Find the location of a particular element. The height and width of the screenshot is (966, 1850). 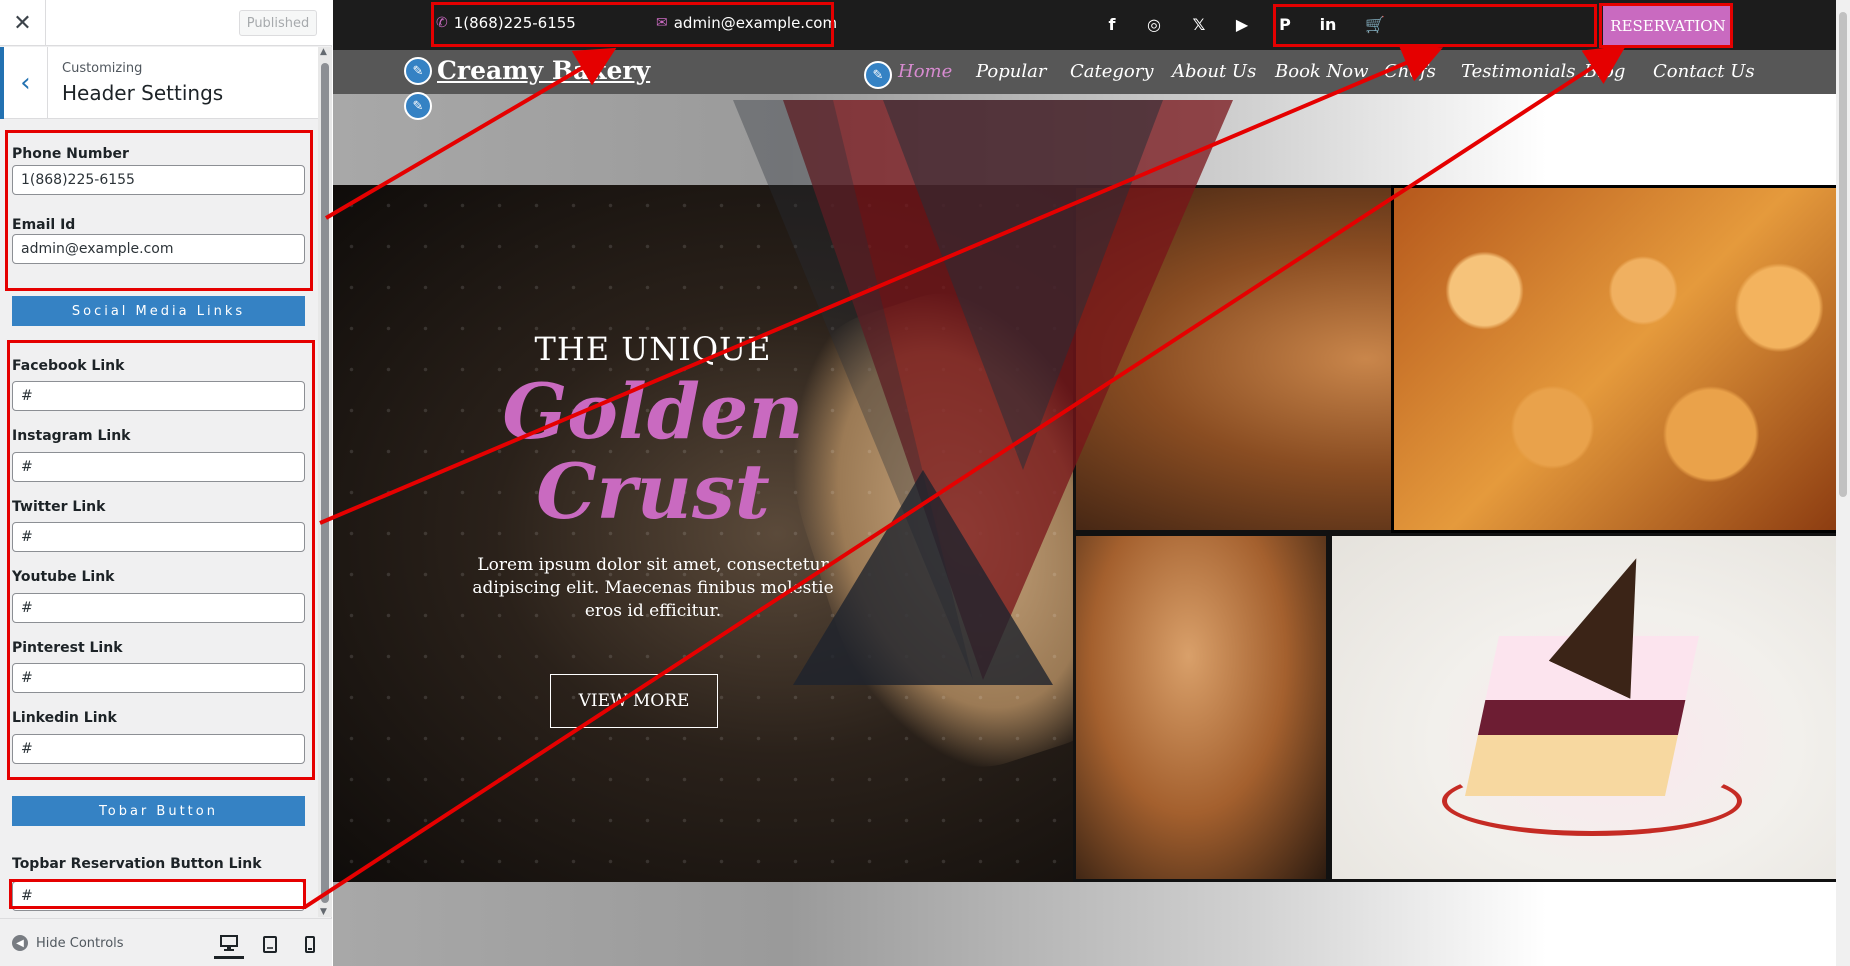

photo-cheesecake-slice is located at coordinates (1589, 707).